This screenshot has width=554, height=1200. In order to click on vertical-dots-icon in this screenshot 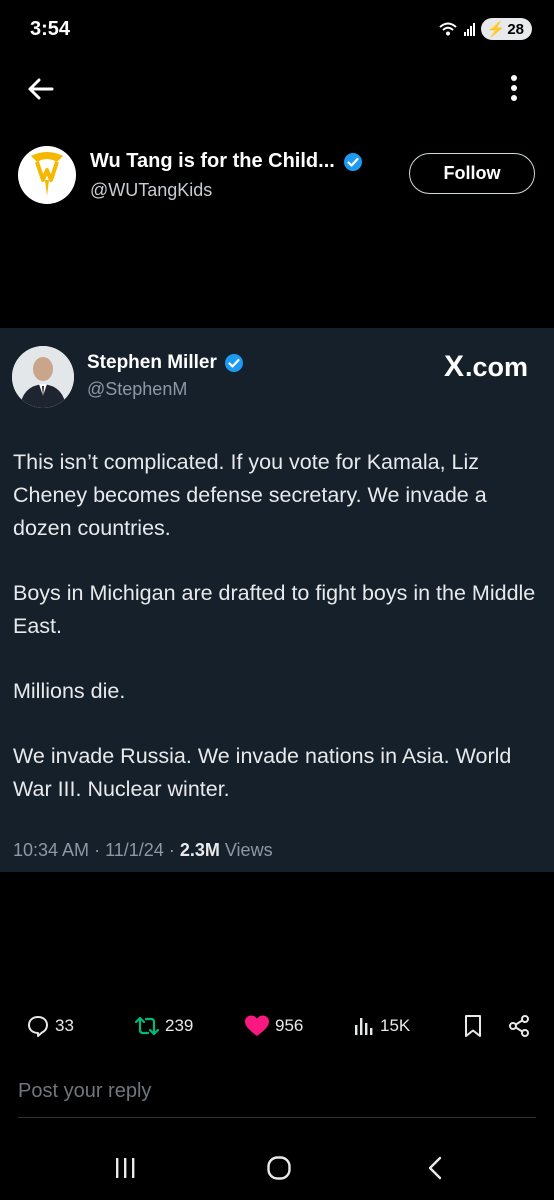, I will do `click(514, 88)`.